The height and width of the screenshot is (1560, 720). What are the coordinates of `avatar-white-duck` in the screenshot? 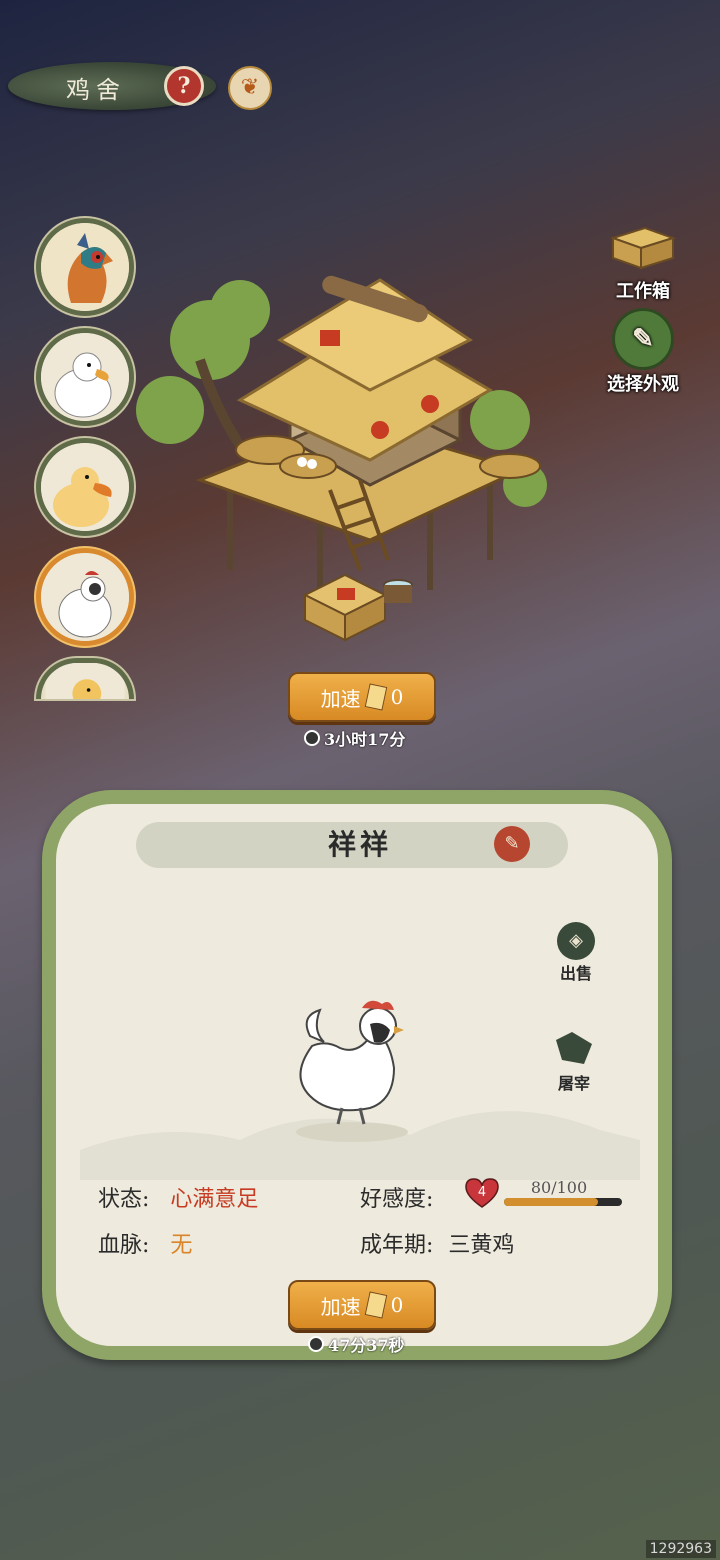 It's located at (85, 377).